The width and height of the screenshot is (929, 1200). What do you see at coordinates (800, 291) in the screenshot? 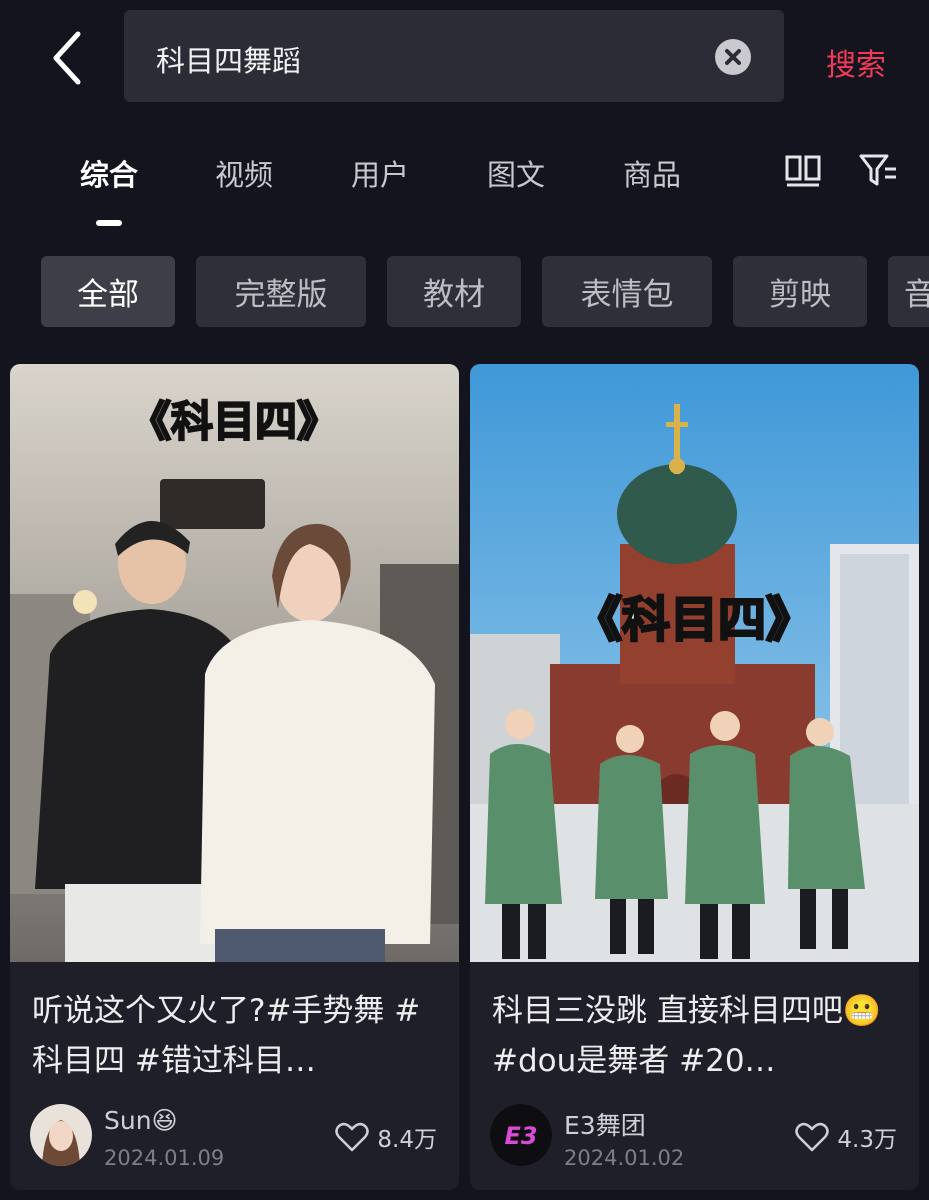
I see `chip-capcut: 剪映` at bounding box center [800, 291].